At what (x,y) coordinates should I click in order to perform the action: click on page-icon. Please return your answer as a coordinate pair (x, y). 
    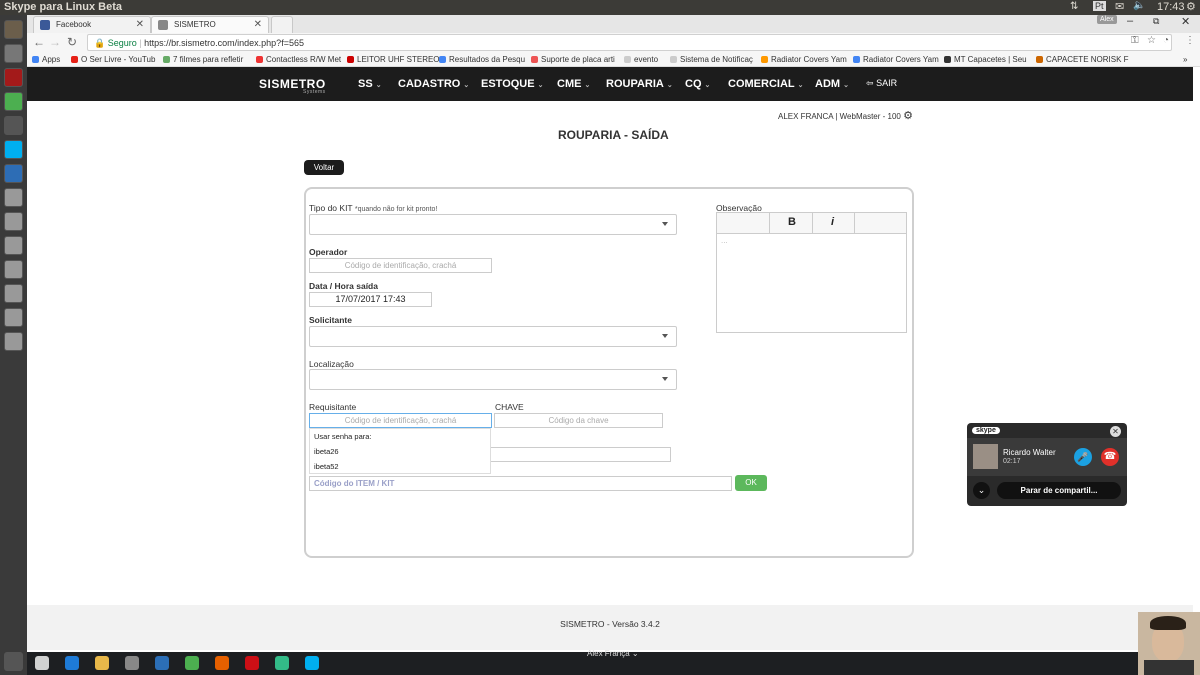
    Looking at the image, I should click on (673, 59).